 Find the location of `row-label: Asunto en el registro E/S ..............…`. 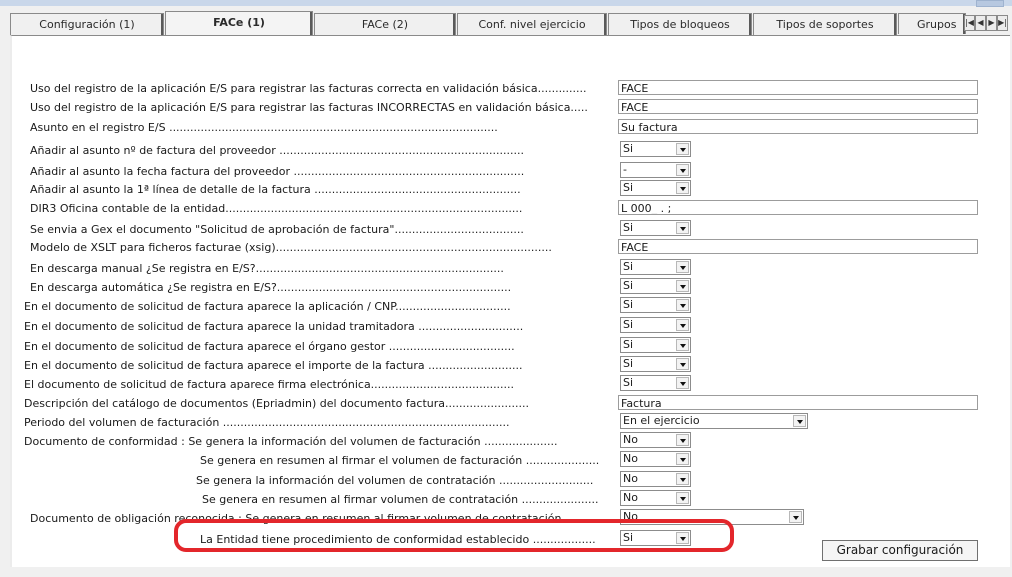

row-label: Asunto en el registro E/S ..............… is located at coordinates (264, 127).